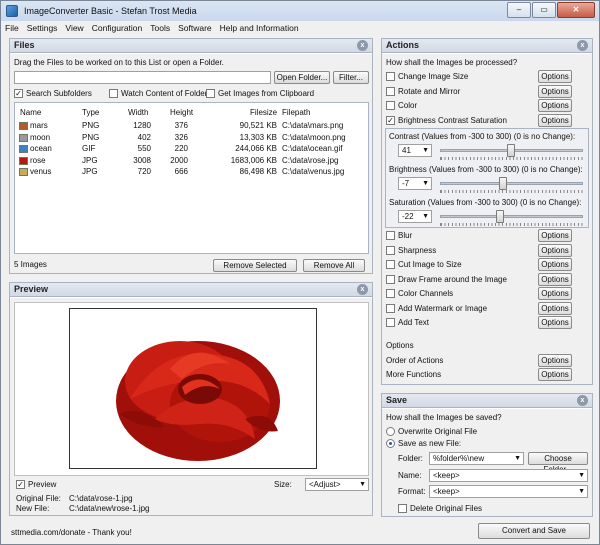 The image size is (600, 545). I want to click on table-row: moon PNG 402 326 13,303 KB C:\data\moon.png, so click(191, 138).